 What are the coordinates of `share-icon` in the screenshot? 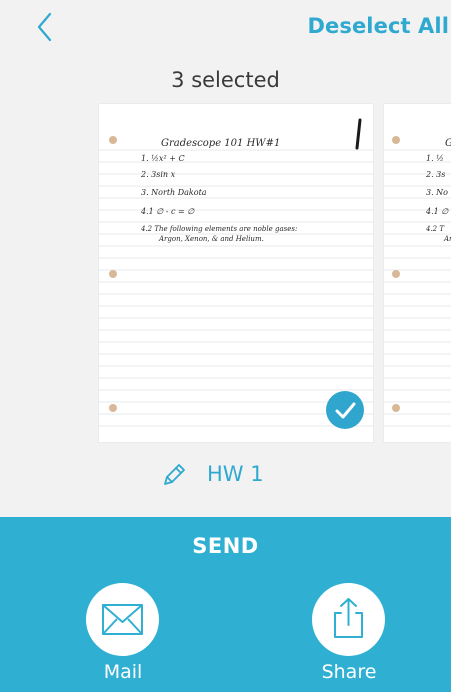 It's located at (348, 618).